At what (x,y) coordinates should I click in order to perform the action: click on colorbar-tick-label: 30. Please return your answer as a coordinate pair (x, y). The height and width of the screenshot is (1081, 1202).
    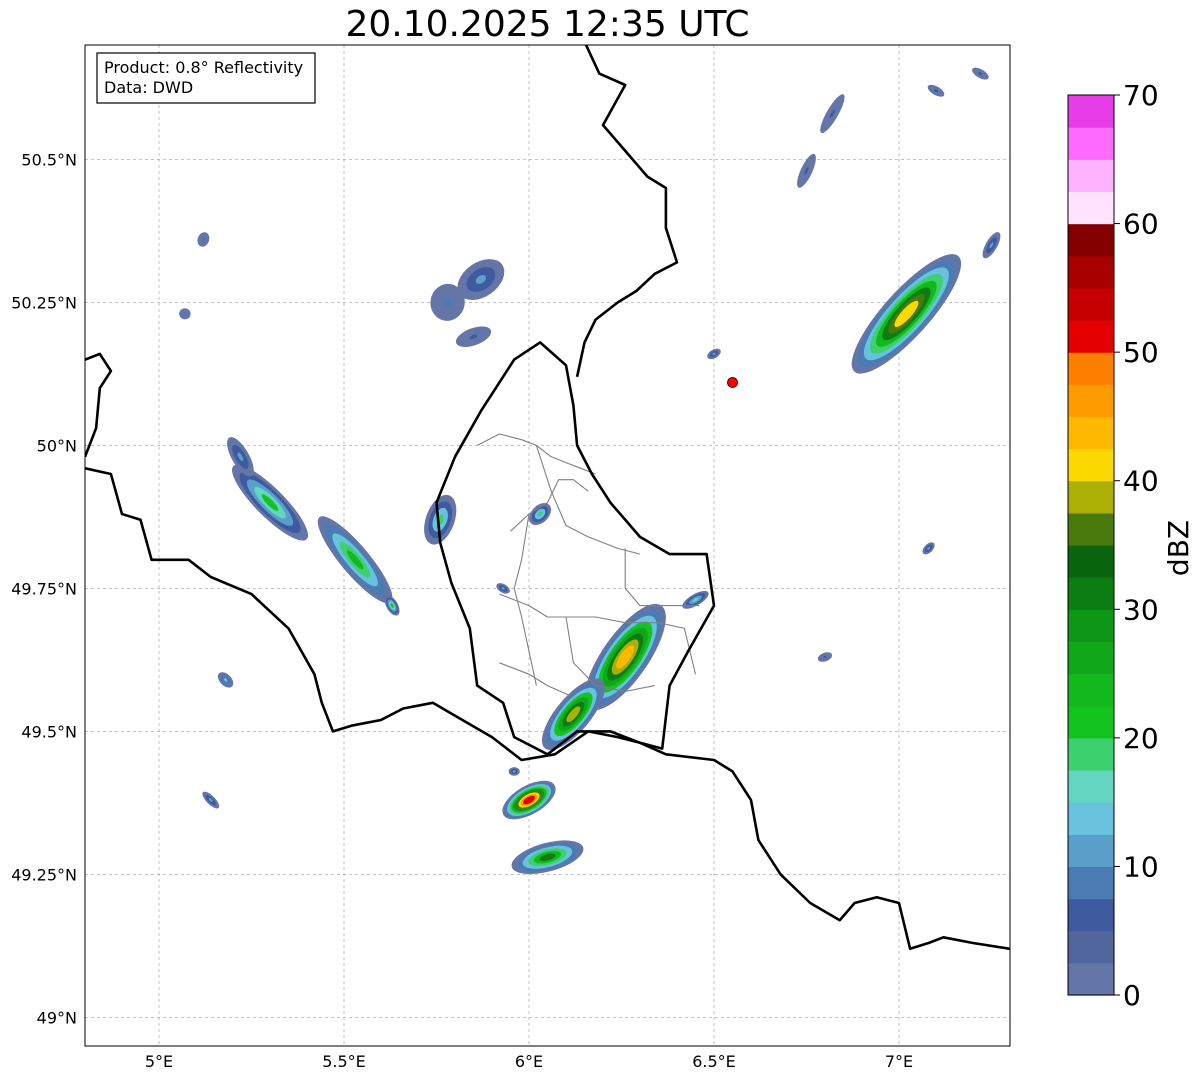
    Looking at the image, I should click on (1141, 609).